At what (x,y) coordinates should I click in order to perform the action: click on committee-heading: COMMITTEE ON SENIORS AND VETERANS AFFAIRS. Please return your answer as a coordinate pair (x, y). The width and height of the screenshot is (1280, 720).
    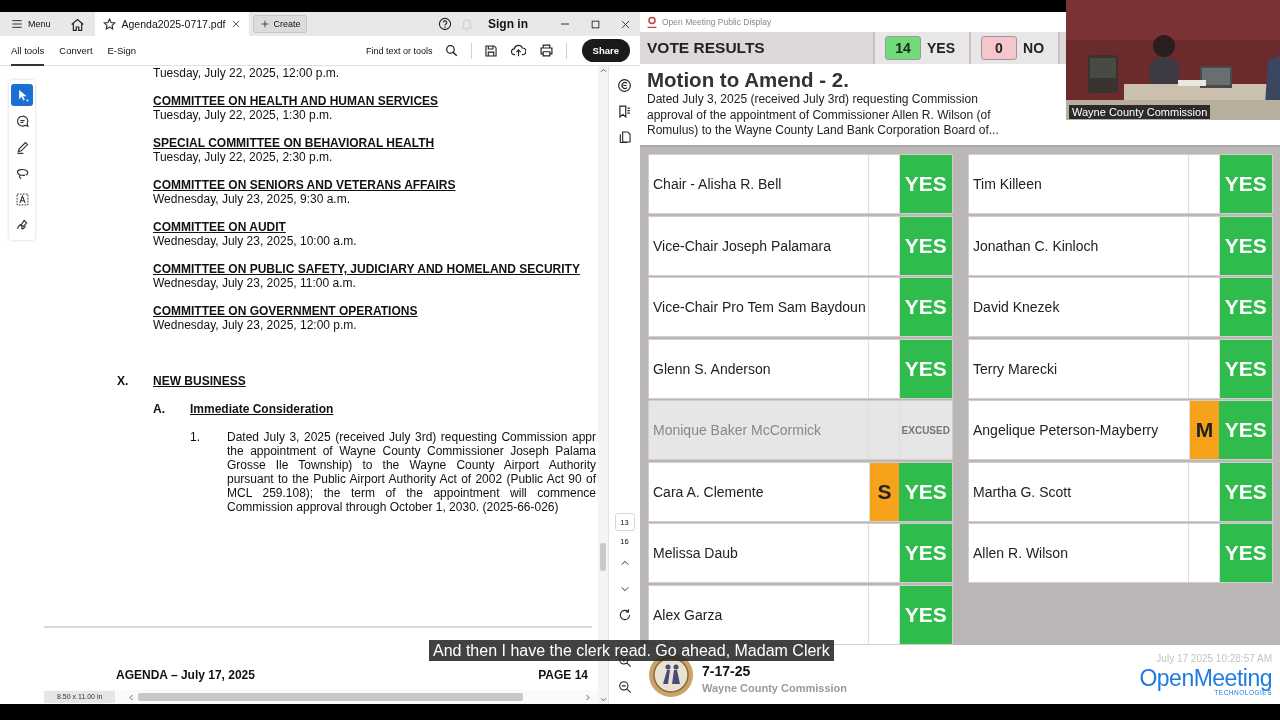
    Looking at the image, I should click on (305, 185).